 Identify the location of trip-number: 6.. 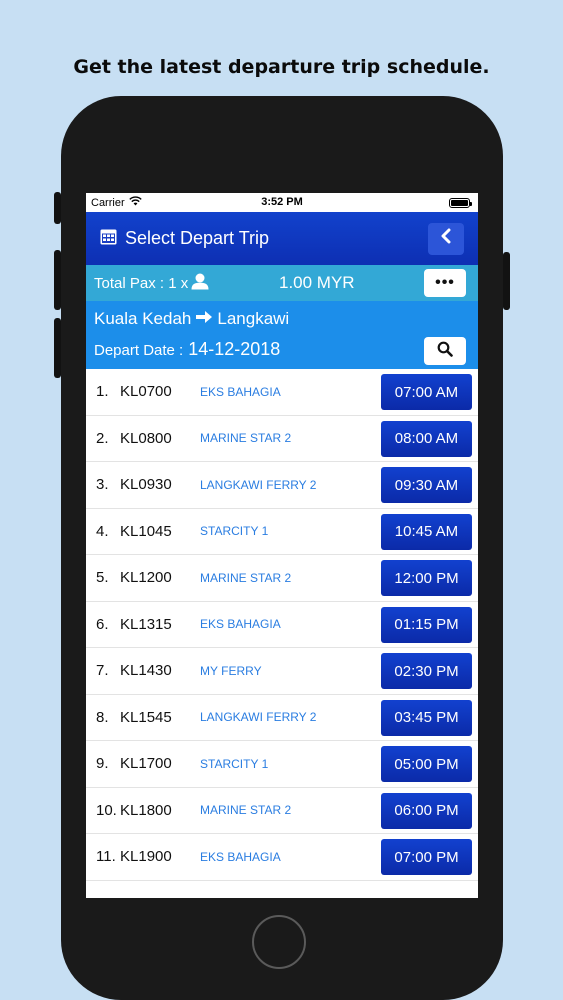
(102, 624).